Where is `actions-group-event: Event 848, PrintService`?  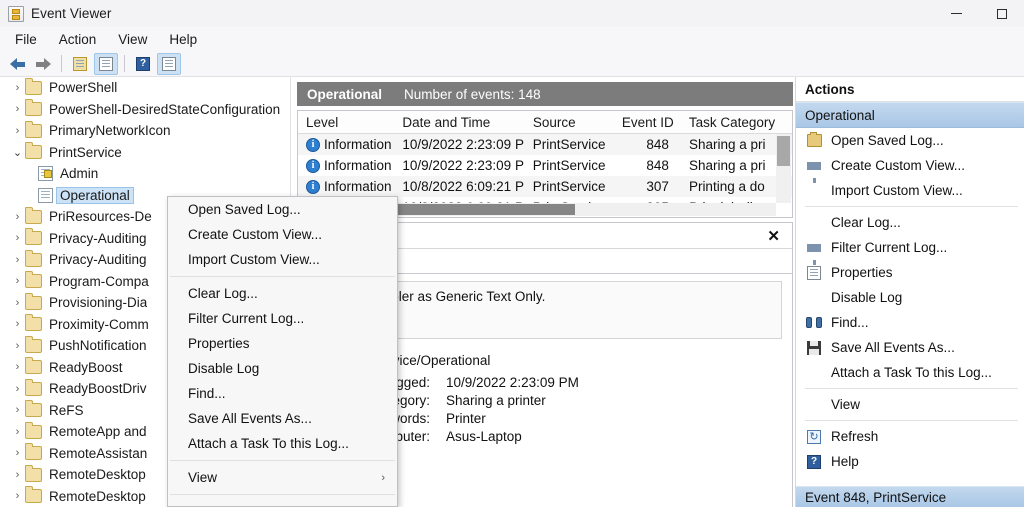 actions-group-event: Event 848, PrintService is located at coordinates (910, 496).